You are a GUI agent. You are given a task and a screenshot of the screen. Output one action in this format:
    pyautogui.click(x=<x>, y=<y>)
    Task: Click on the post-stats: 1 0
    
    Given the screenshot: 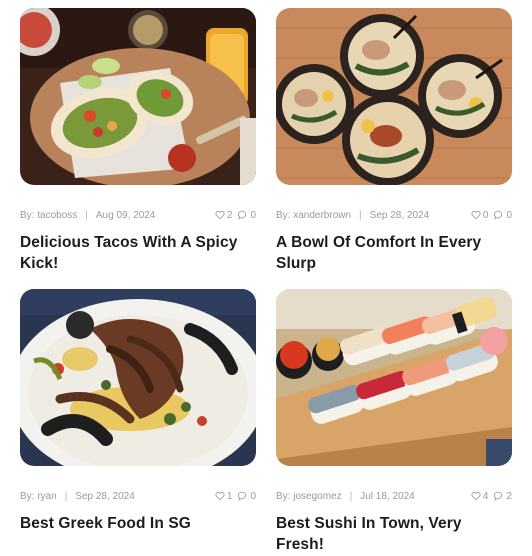 What is the action you would take?
    pyautogui.click(x=235, y=496)
    